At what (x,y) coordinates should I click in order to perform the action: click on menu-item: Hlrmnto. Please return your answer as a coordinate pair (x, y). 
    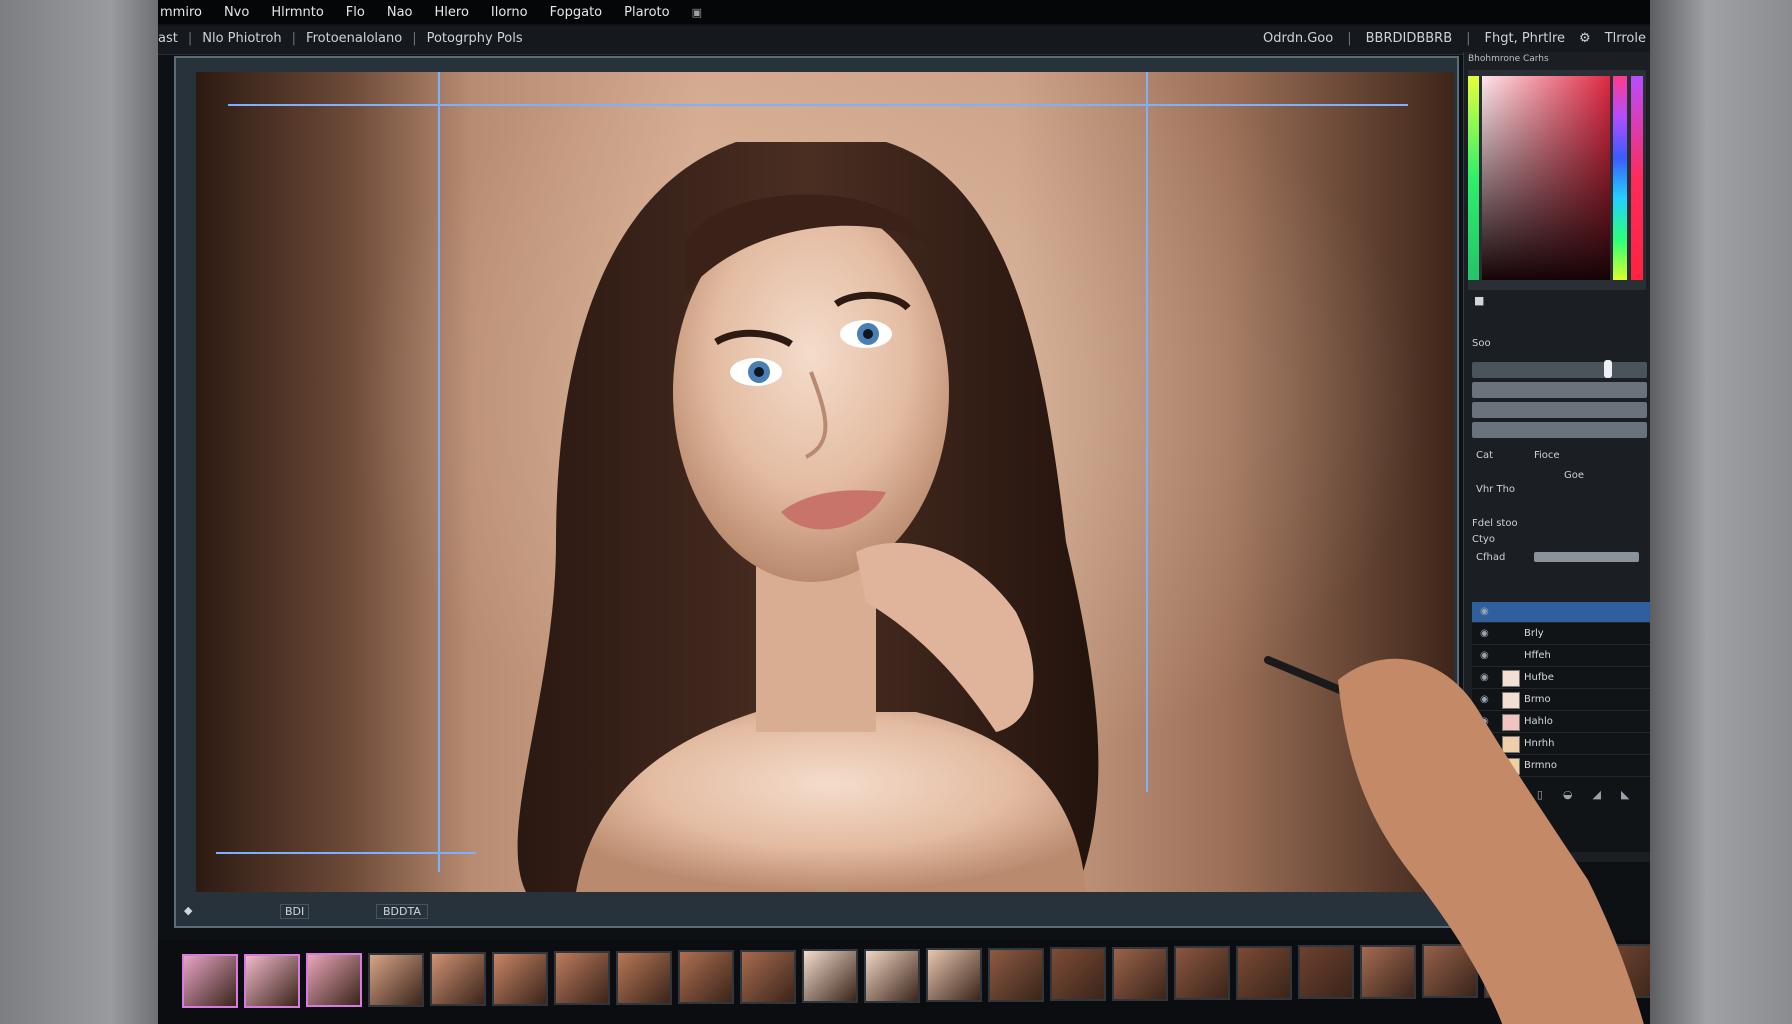
    Looking at the image, I should click on (297, 12).